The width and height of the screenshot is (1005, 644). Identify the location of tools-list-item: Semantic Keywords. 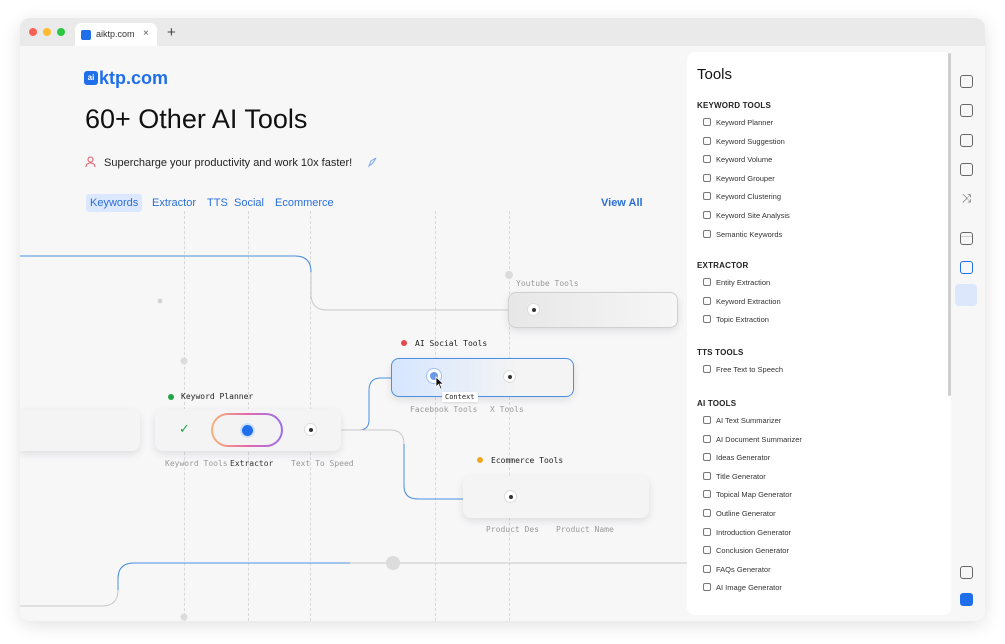
(743, 235).